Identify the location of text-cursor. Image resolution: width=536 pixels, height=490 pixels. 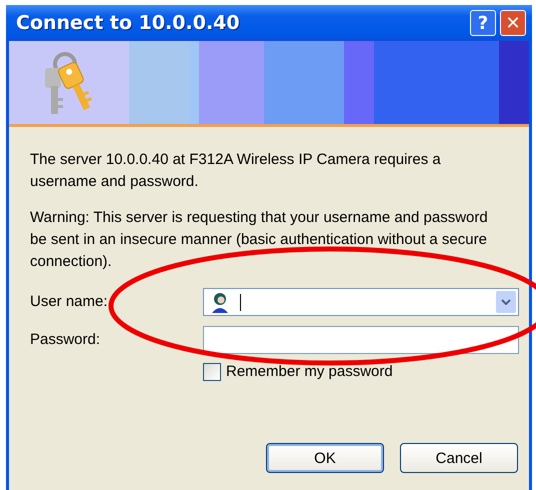
(240, 302).